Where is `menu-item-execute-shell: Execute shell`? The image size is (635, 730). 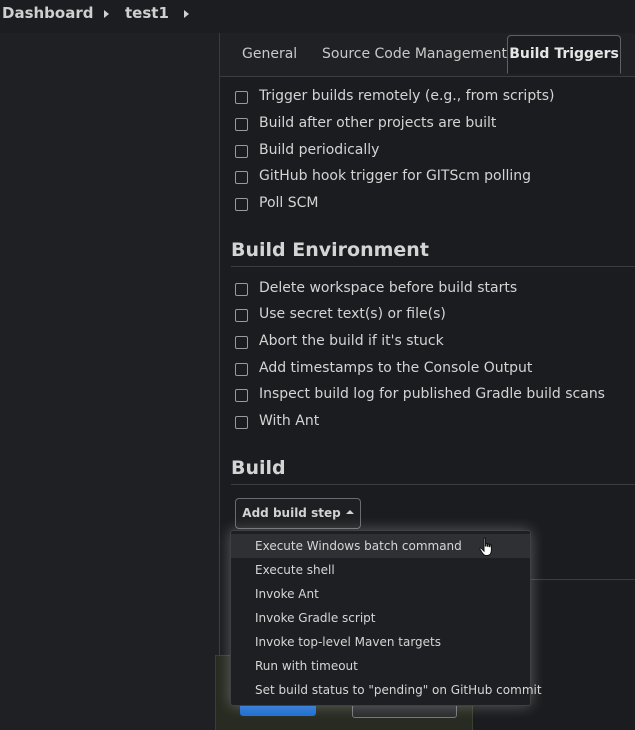 menu-item-execute-shell: Execute shell is located at coordinates (380, 570).